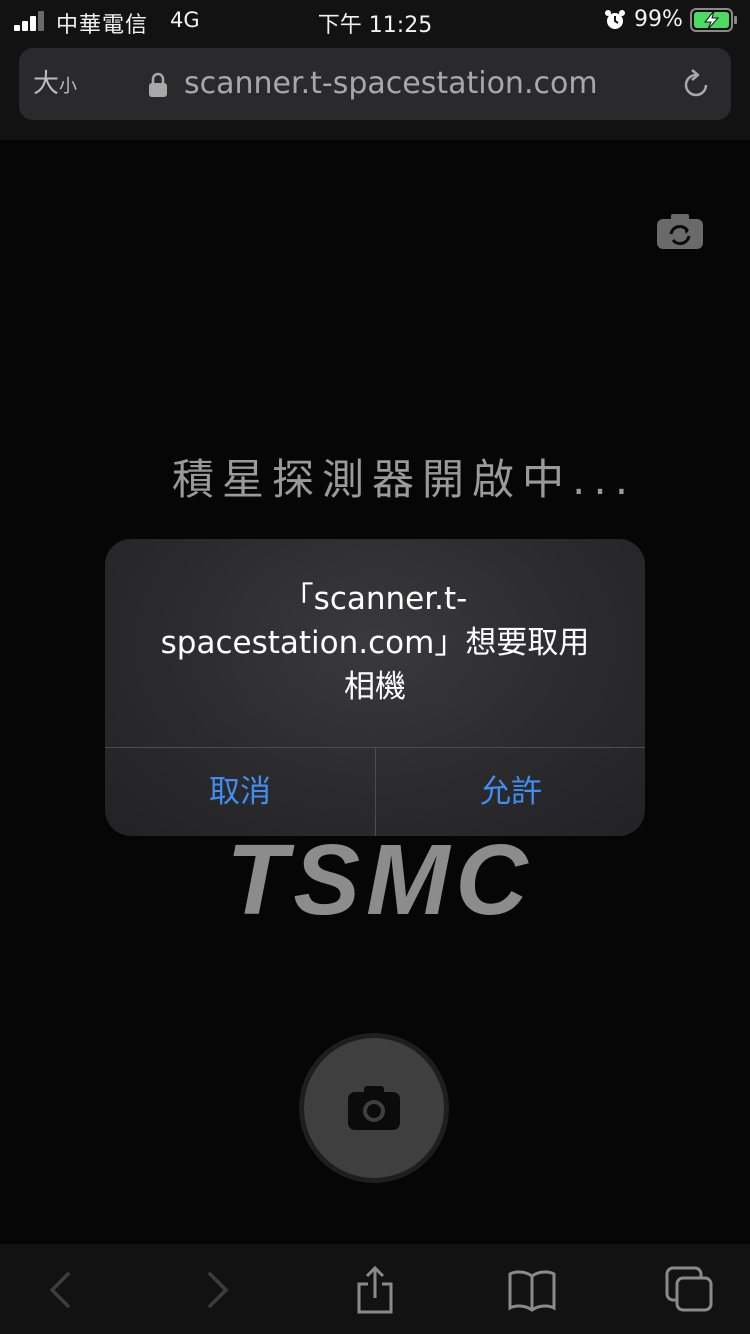  I want to click on text-size-label: 大, so click(46, 84).